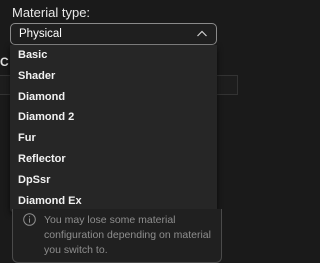 This screenshot has width=320, height=263. I want to click on material-type-select: Physical, so click(113, 34).